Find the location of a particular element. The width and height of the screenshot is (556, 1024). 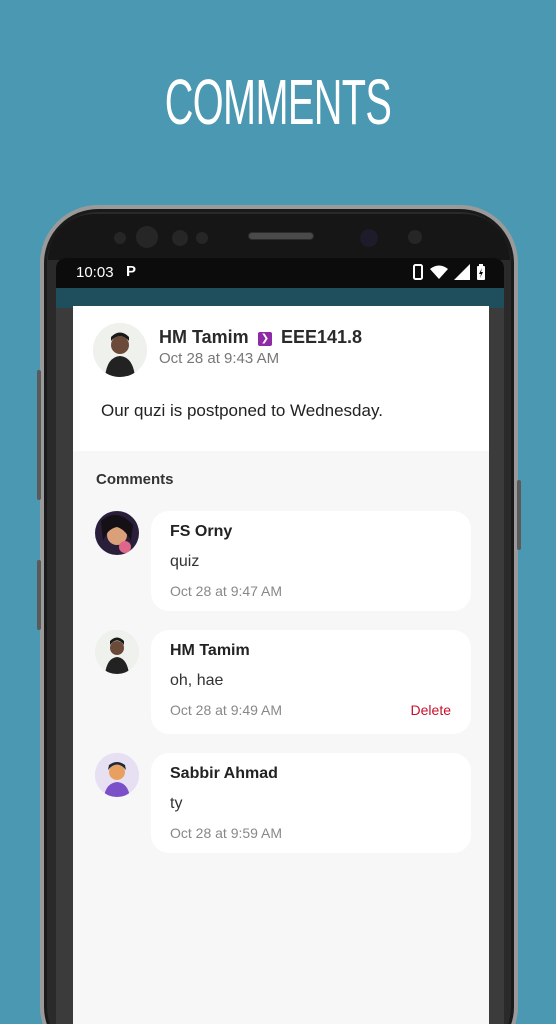

battery-icon is located at coordinates (481, 272).